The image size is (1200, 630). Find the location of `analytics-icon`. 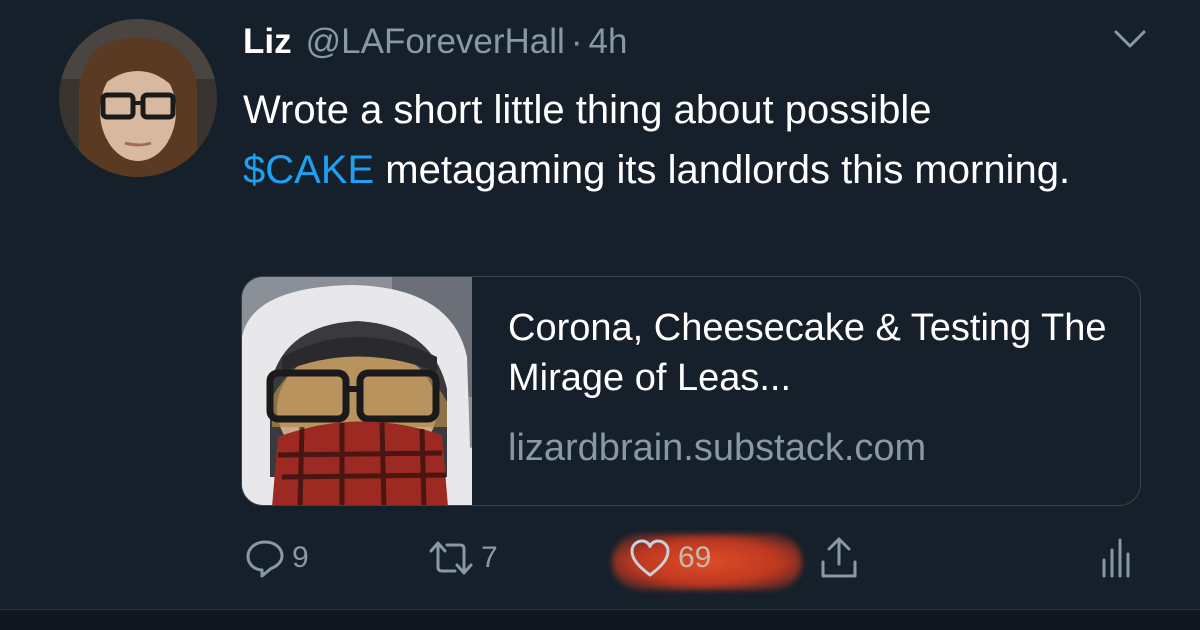

analytics-icon is located at coordinates (1116, 558).